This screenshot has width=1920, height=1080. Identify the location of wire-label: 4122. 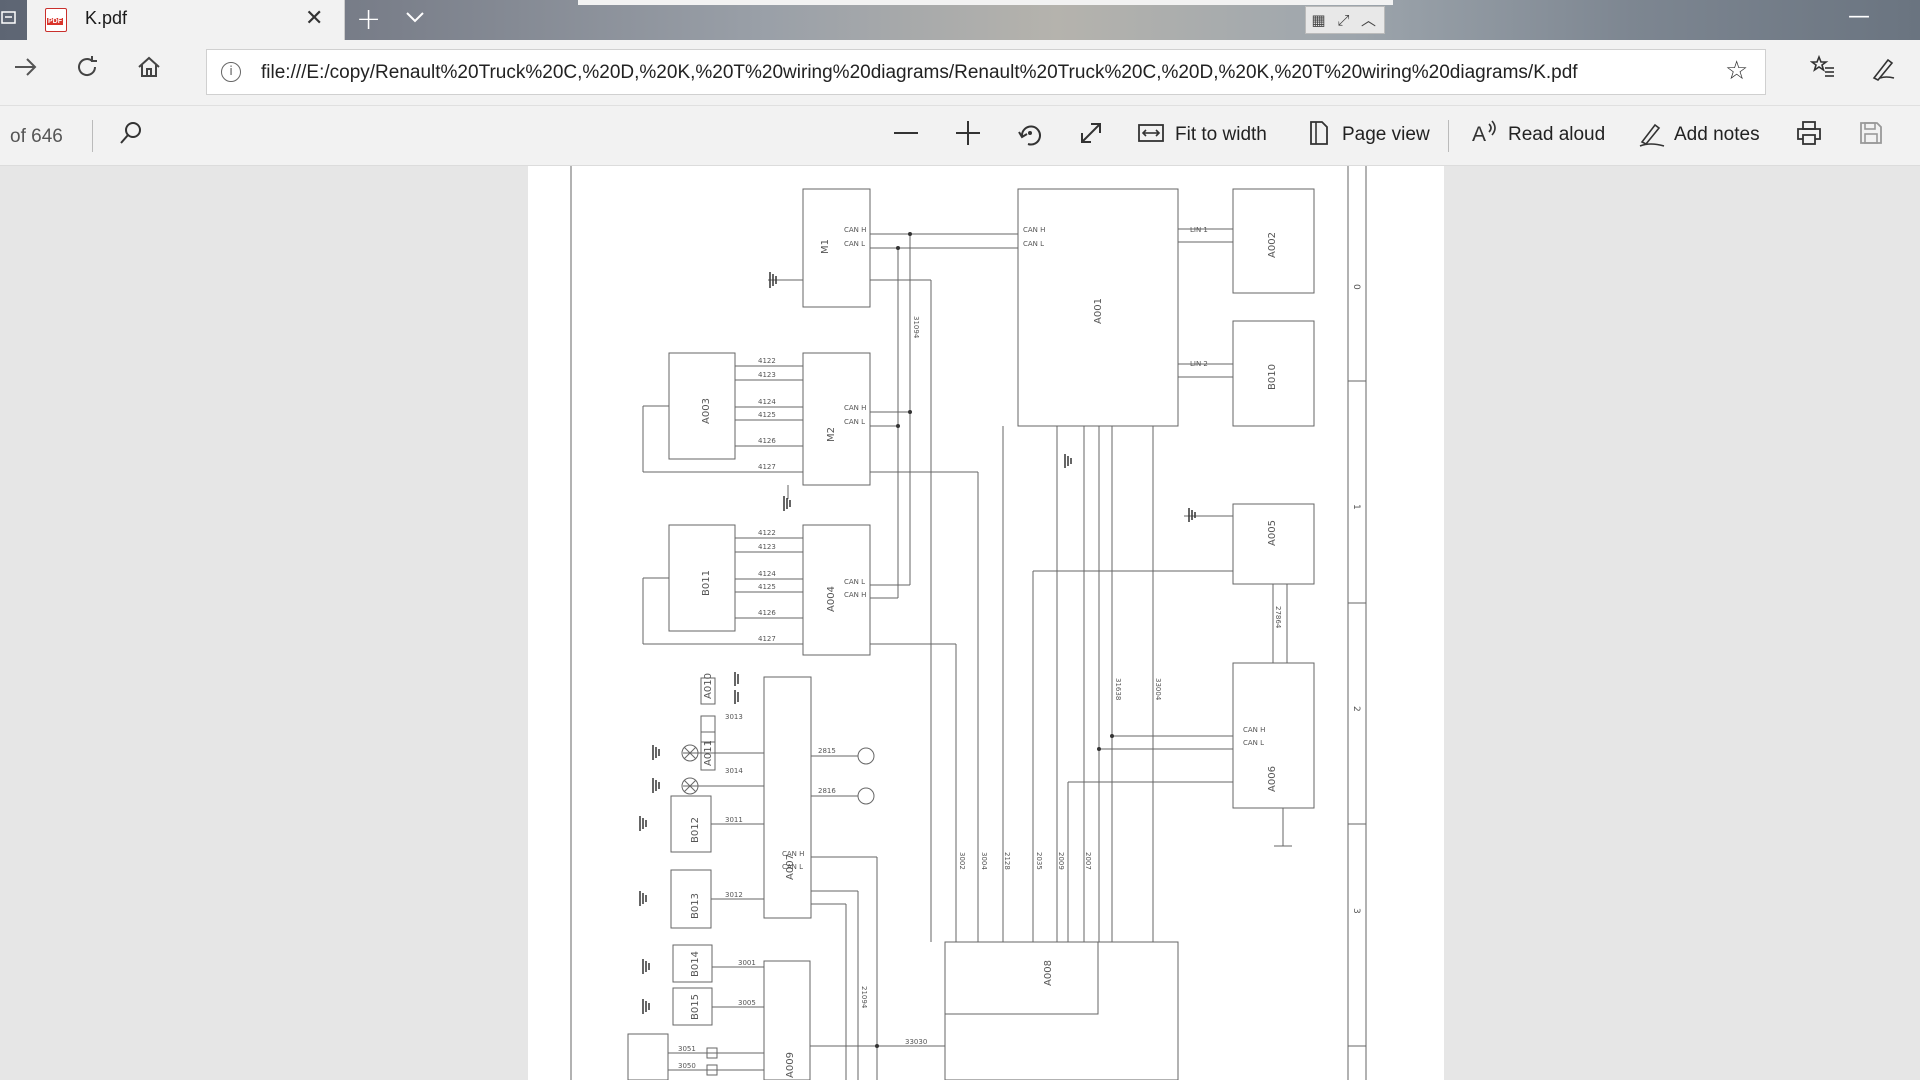
(767, 533).